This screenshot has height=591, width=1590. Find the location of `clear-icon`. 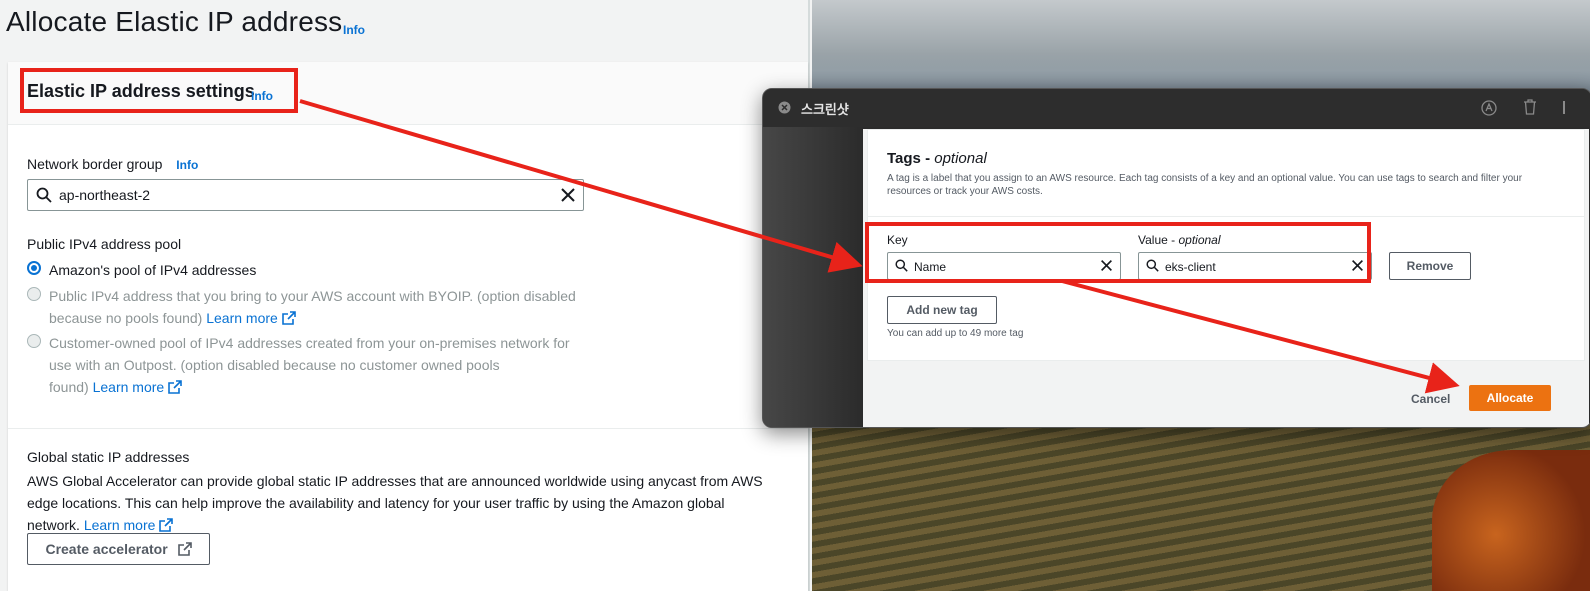

clear-icon is located at coordinates (568, 195).